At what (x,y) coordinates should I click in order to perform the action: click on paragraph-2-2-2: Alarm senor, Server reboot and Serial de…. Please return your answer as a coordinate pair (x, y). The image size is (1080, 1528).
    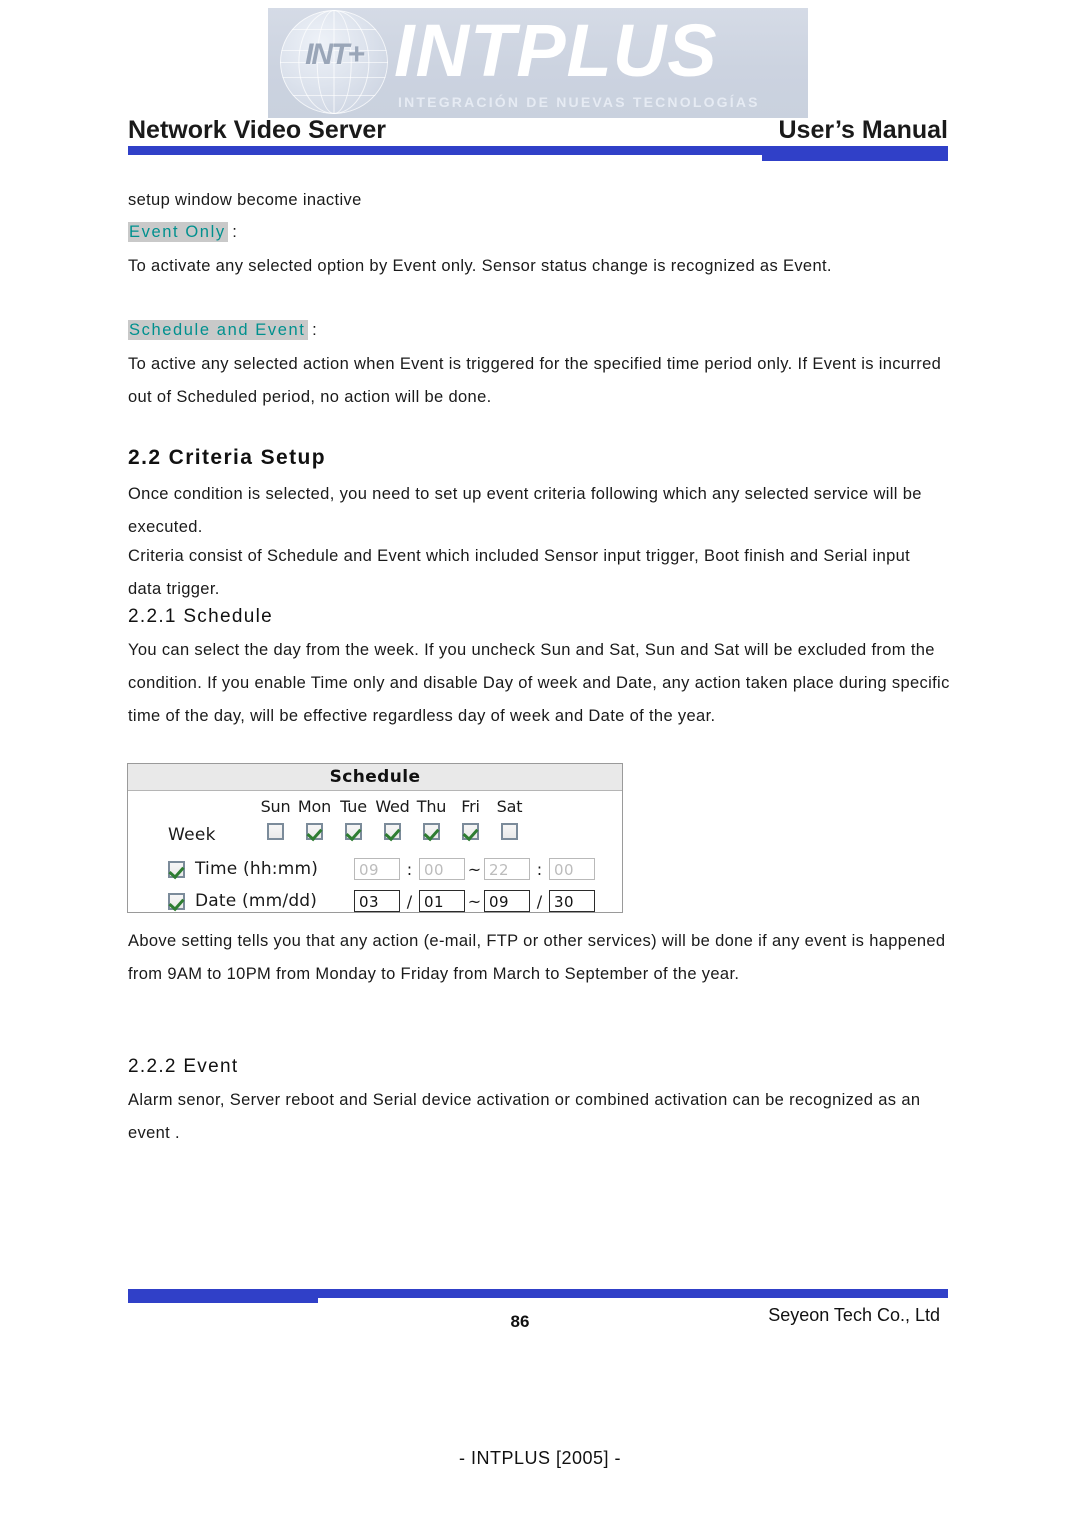
    Looking at the image, I should click on (524, 1116).